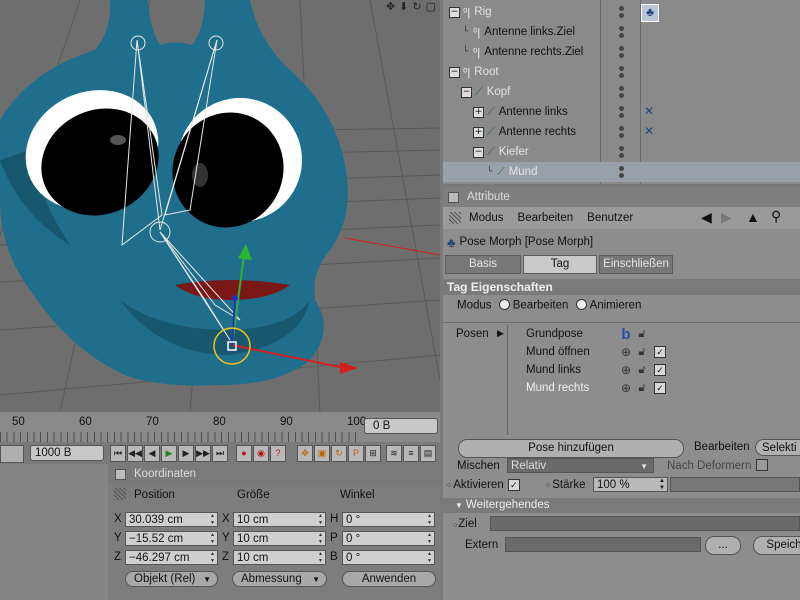  What do you see at coordinates (278, 453) in the screenshot?
I see `keyframe-selection-icon: ?` at bounding box center [278, 453].